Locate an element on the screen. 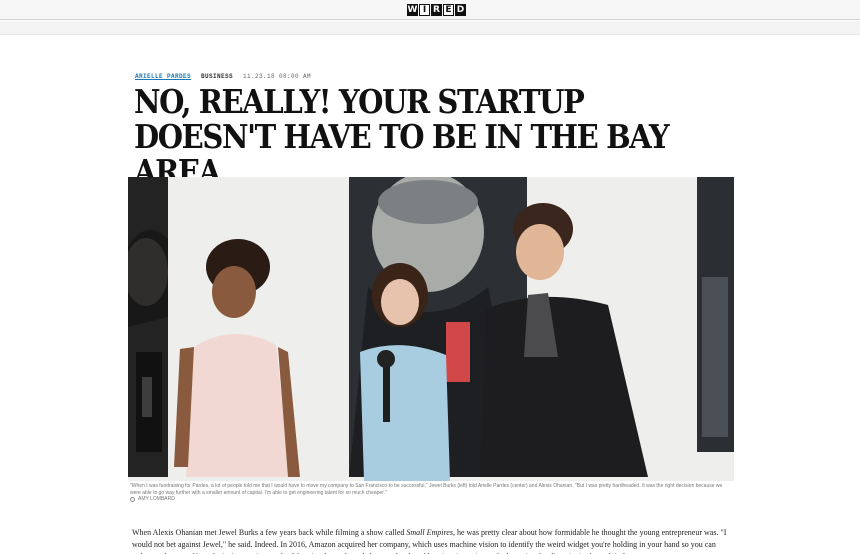  photo-credit: AMY LOMBARD is located at coordinates (152, 499).